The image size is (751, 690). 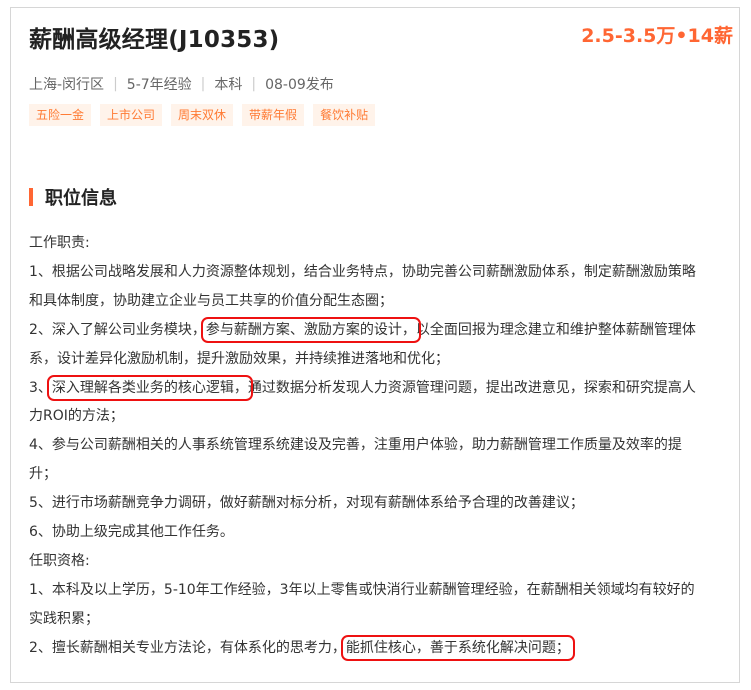 What do you see at coordinates (211, 300) in the screenshot?
I see `duty-line: 和具体制度，协助建立企业与员工共享的价值分配生态圈；` at bounding box center [211, 300].